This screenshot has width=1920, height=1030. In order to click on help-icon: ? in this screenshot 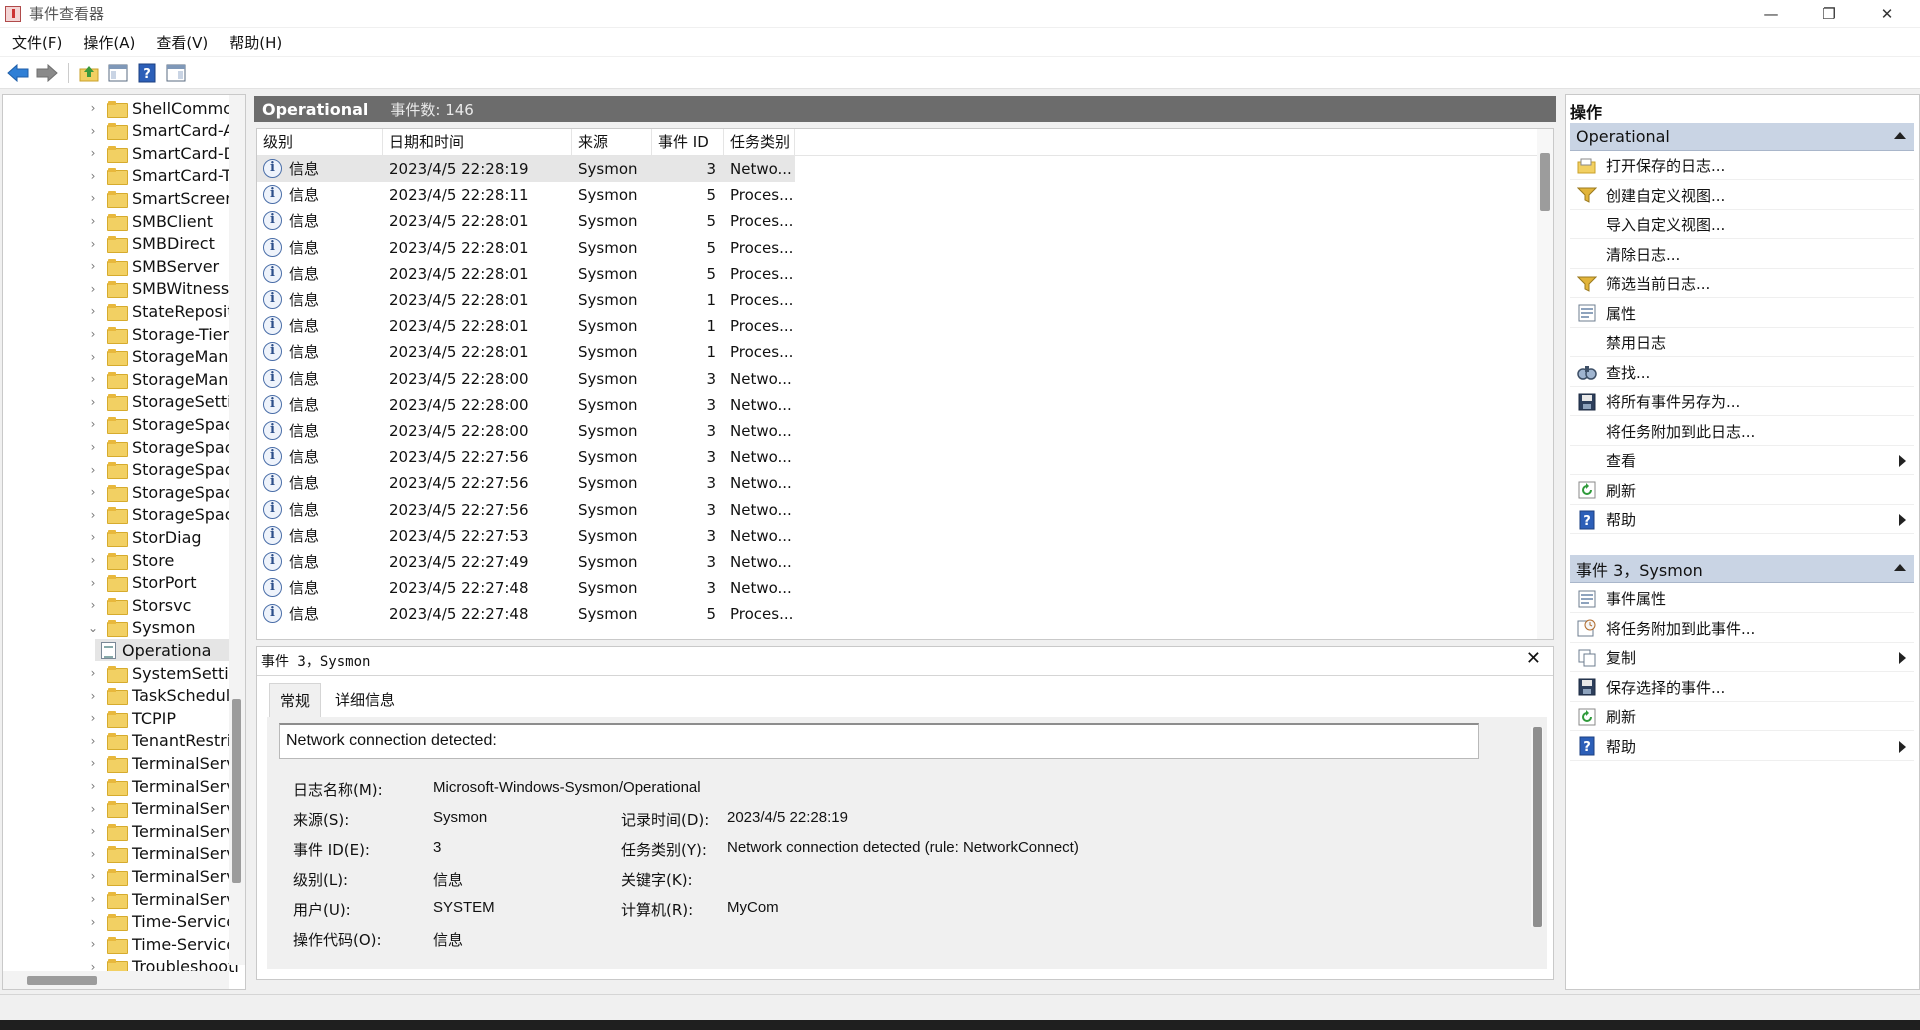, I will do `click(147, 73)`.